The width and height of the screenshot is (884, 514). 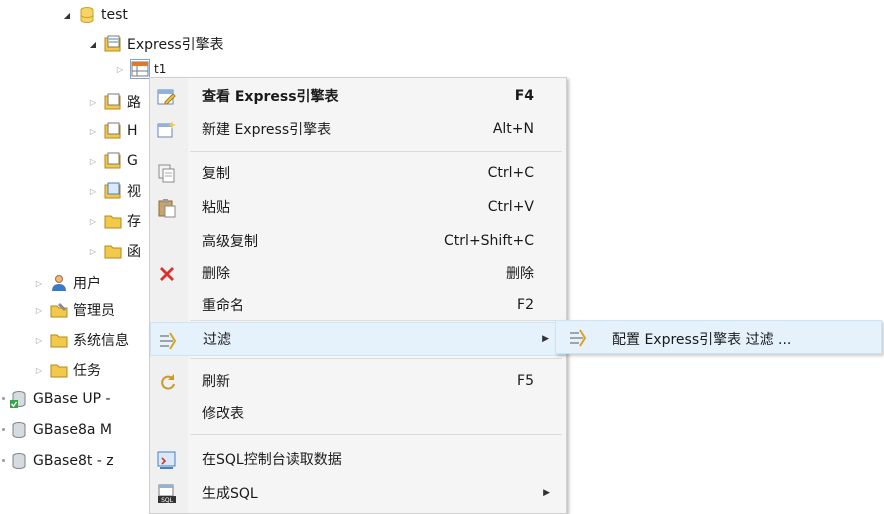 What do you see at coordinates (134, 252) in the screenshot?
I see `tree-label: 函` at bounding box center [134, 252].